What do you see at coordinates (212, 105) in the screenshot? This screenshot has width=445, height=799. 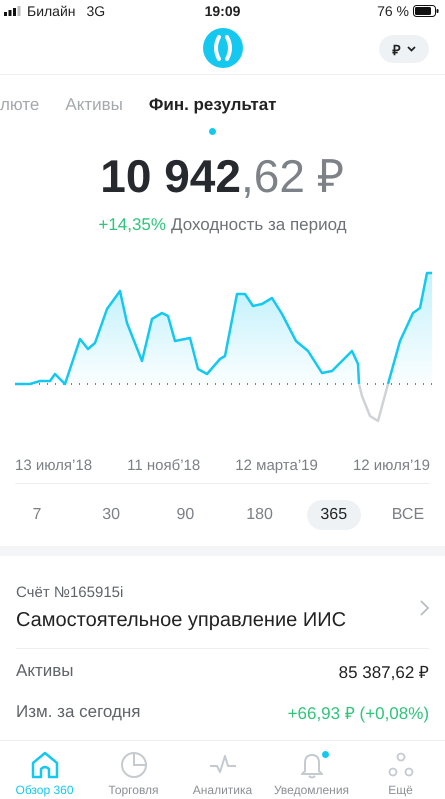 I see `tab: Фин. результат` at bounding box center [212, 105].